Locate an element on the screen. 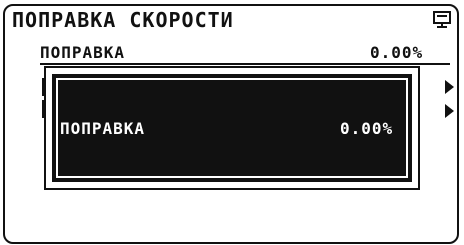 The height and width of the screenshot is (245, 464). monitor-icon is located at coordinates (442, 20).